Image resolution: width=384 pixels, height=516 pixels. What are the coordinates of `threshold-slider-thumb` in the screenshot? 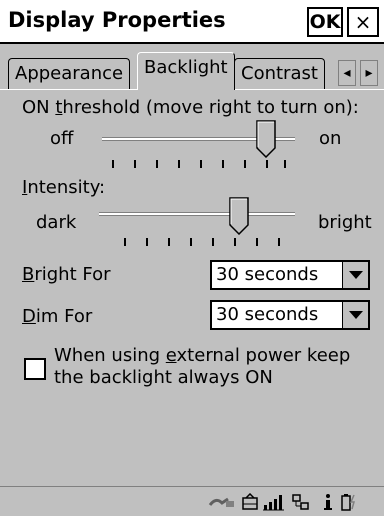 It's located at (266, 139).